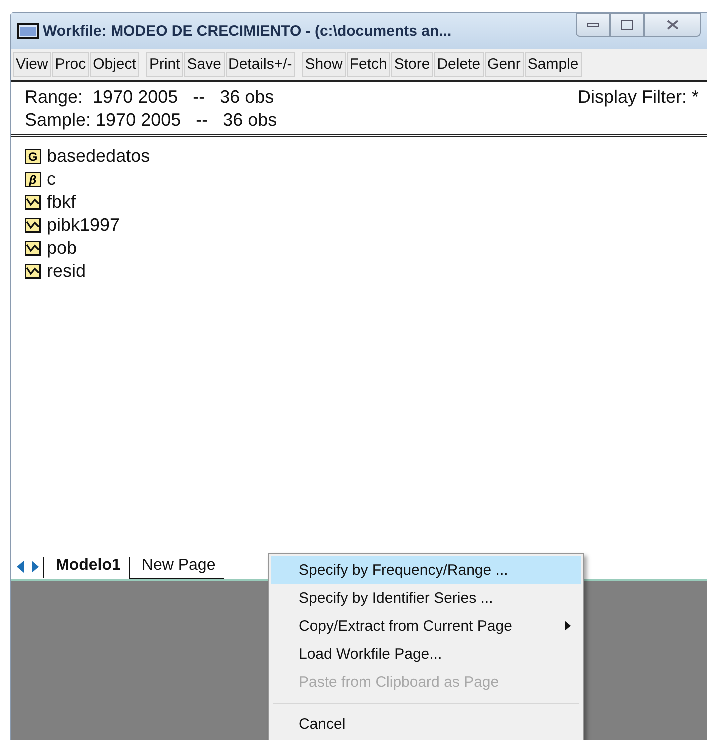  I want to click on toolbar-button: Store, so click(412, 64).